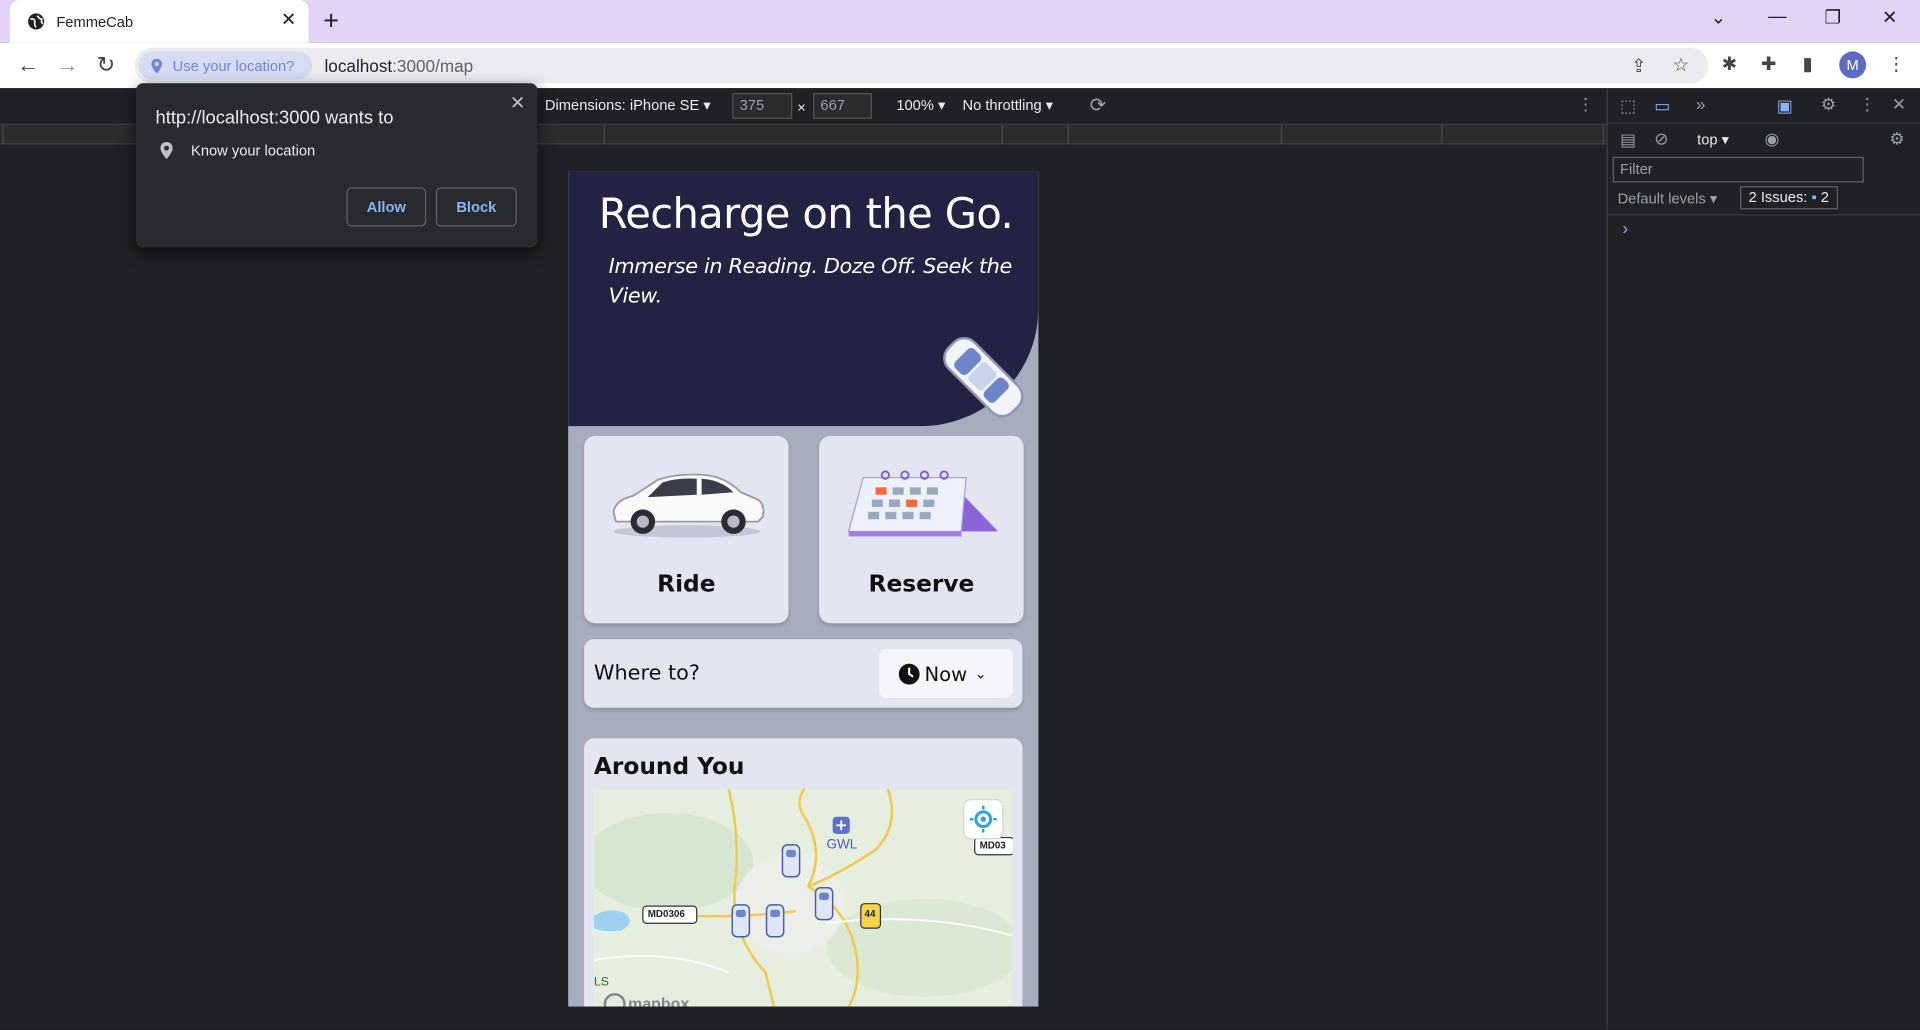 The image size is (1920, 1030). What do you see at coordinates (960, 21) in the screenshot?
I see `tab-strip: FemmeCab ✕ + ⌄ — ❐ ✕` at bounding box center [960, 21].